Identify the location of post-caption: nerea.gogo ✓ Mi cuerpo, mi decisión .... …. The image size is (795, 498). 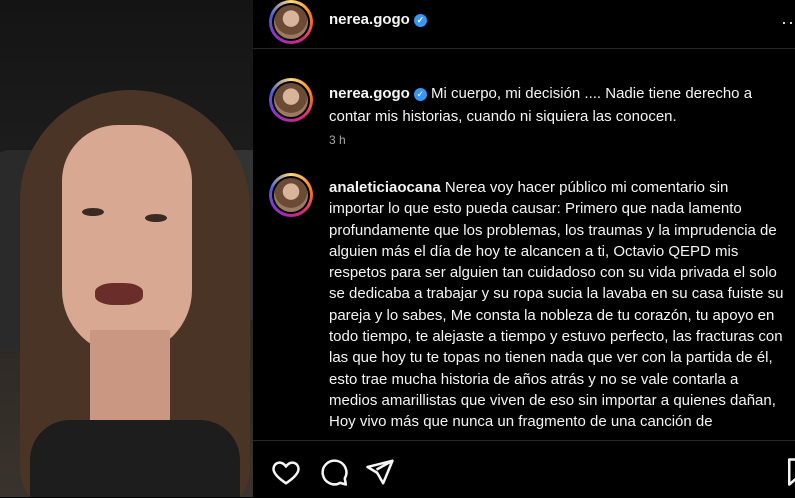
(556, 105).